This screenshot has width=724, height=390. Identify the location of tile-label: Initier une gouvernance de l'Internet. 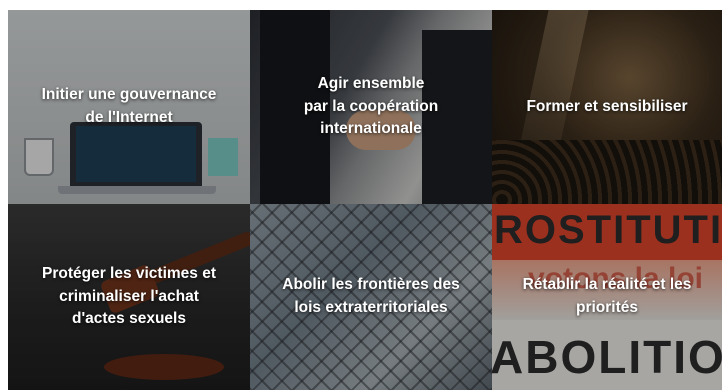
(129, 106).